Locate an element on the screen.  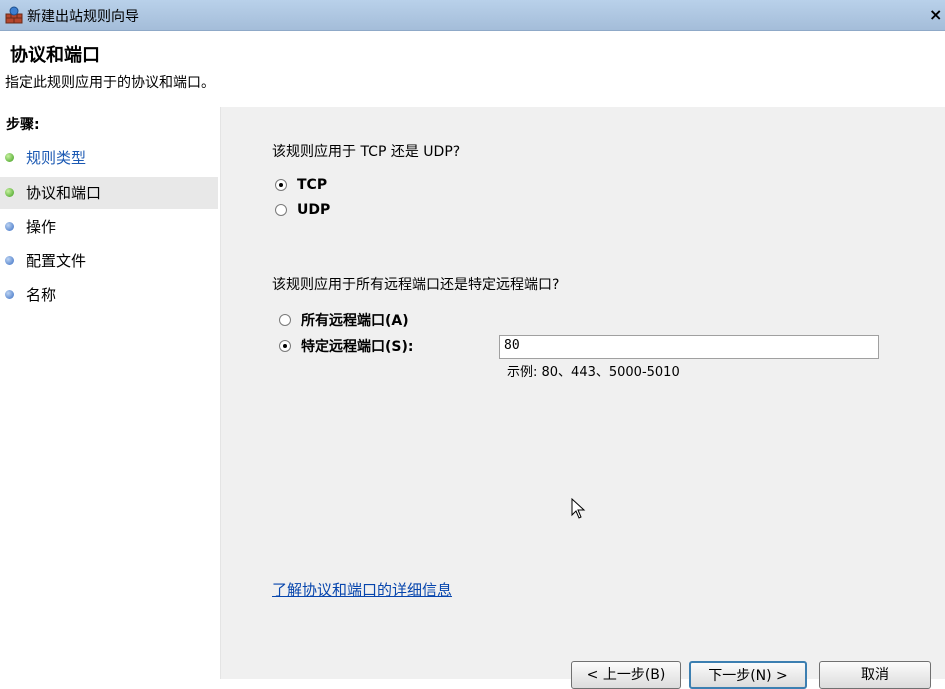
udp-radio is located at coordinates (281, 210).